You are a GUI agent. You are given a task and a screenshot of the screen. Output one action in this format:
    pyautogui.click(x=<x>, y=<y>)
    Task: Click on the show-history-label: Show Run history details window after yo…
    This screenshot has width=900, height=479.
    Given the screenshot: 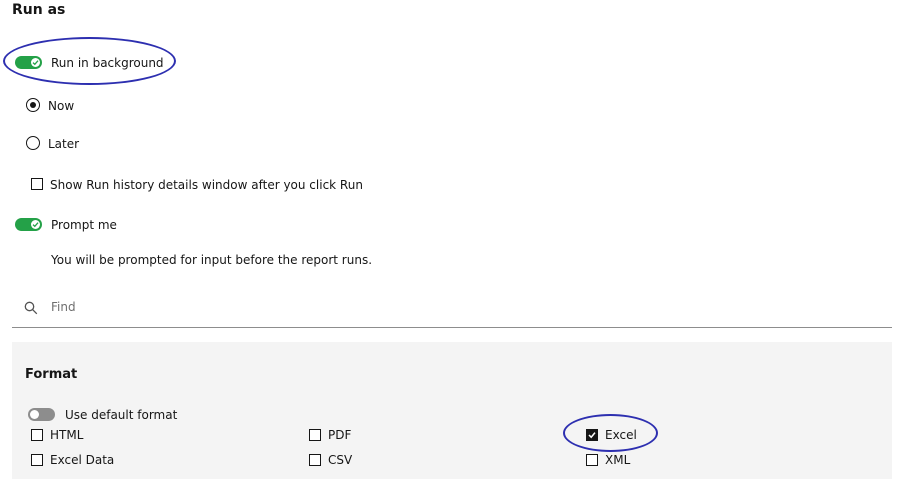 What is the action you would take?
    pyautogui.click(x=206, y=185)
    